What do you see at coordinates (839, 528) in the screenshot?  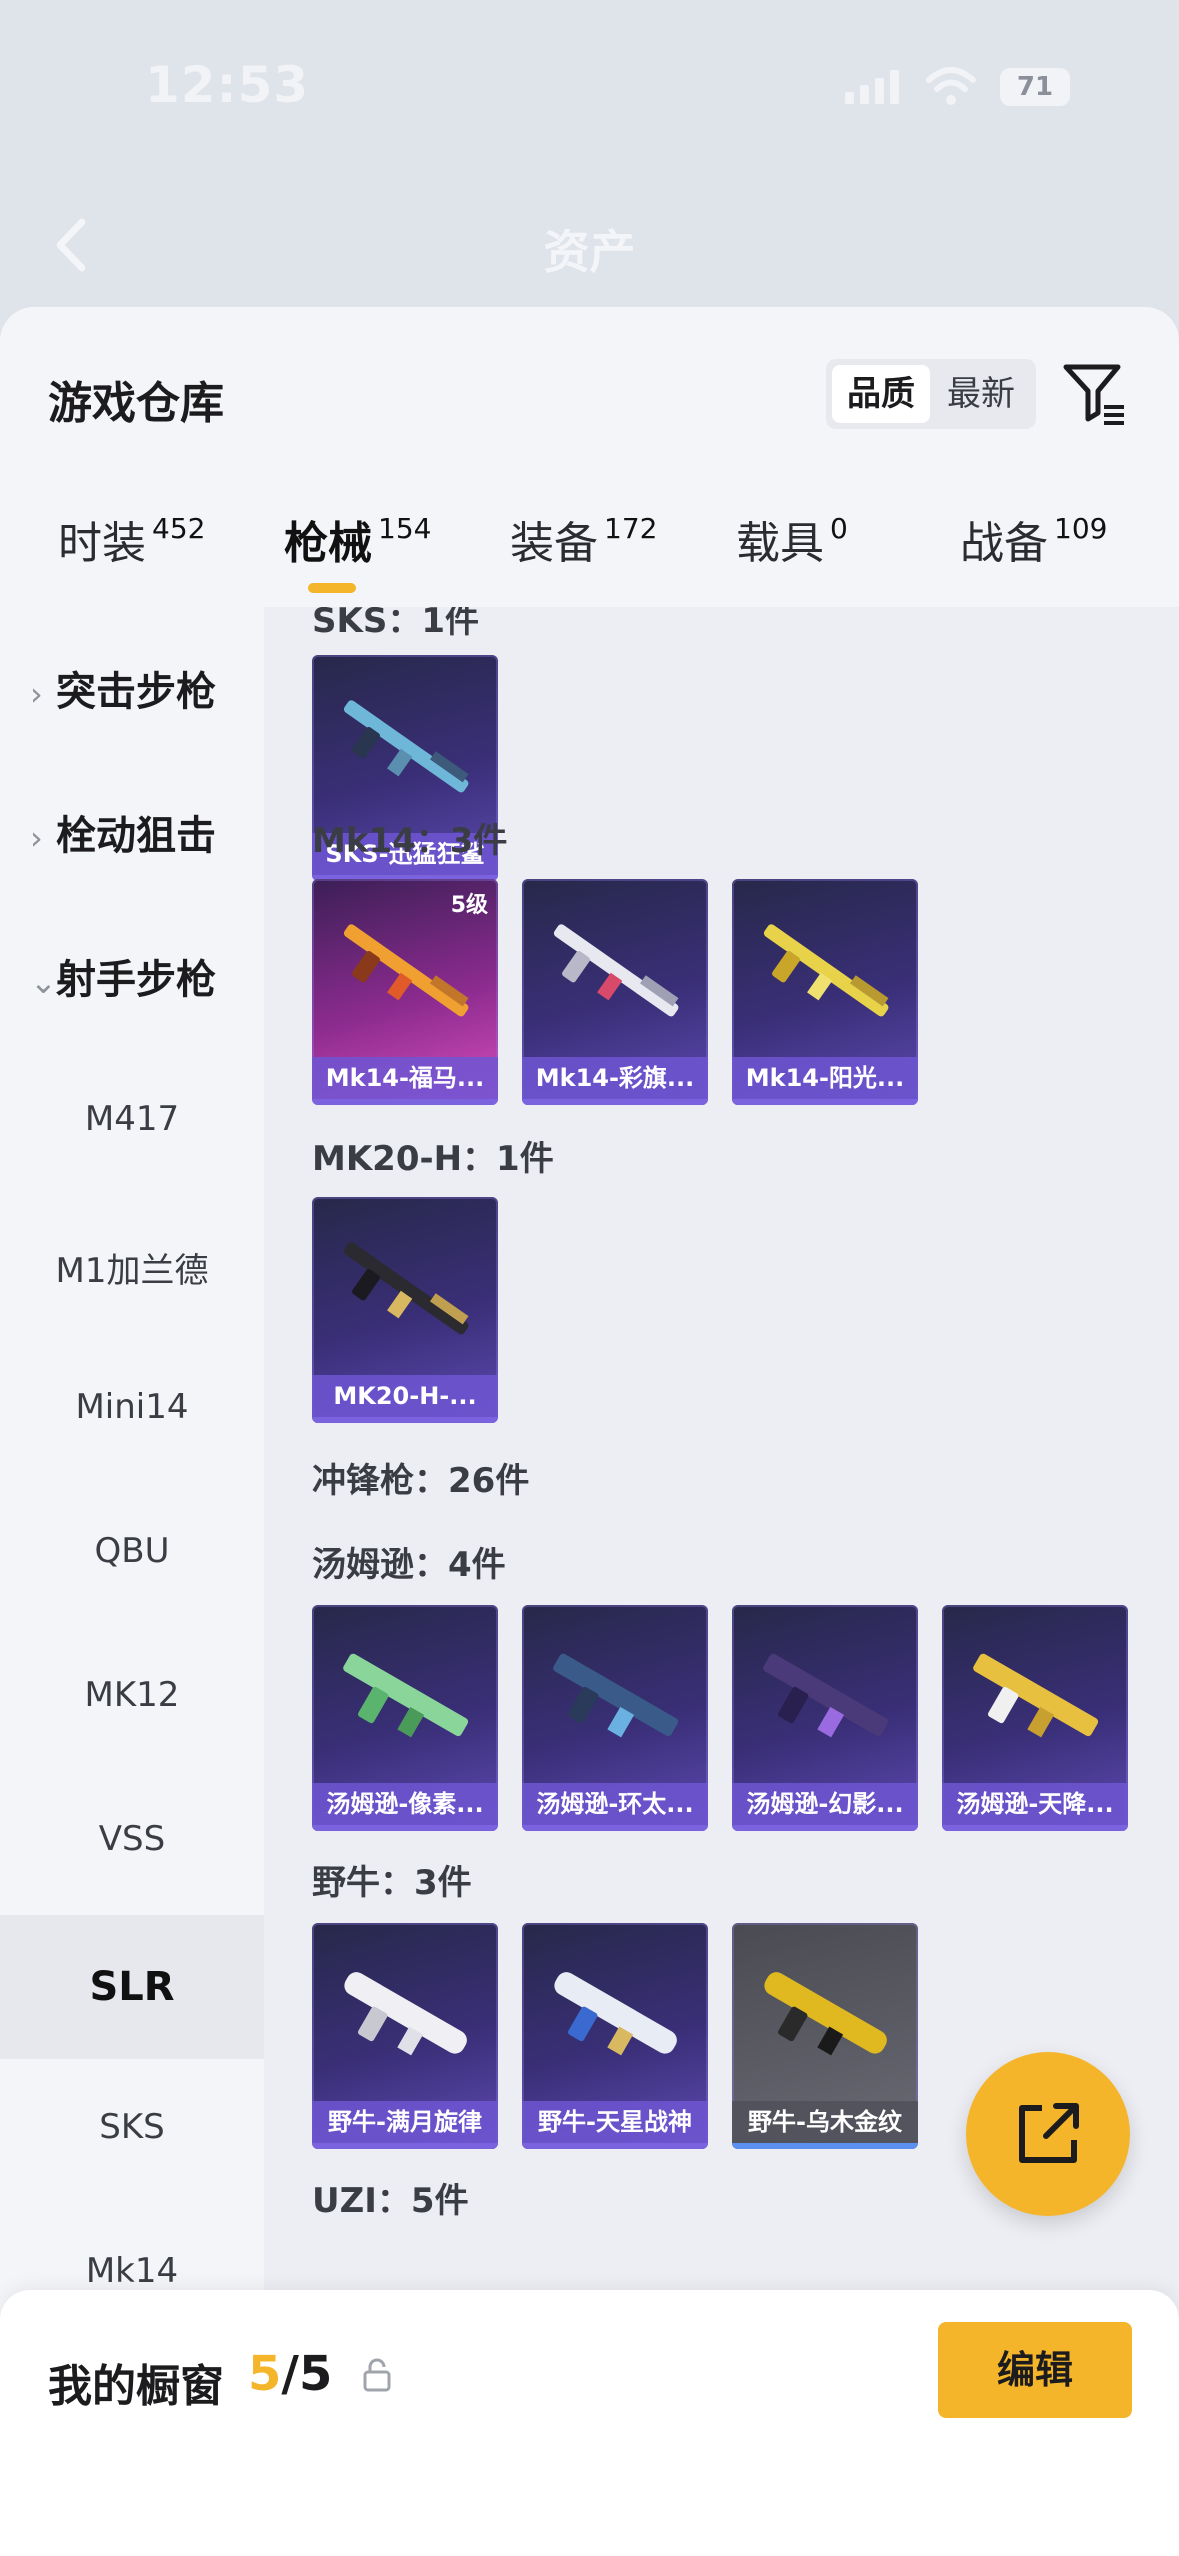 I see `tab-count: 0` at bounding box center [839, 528].